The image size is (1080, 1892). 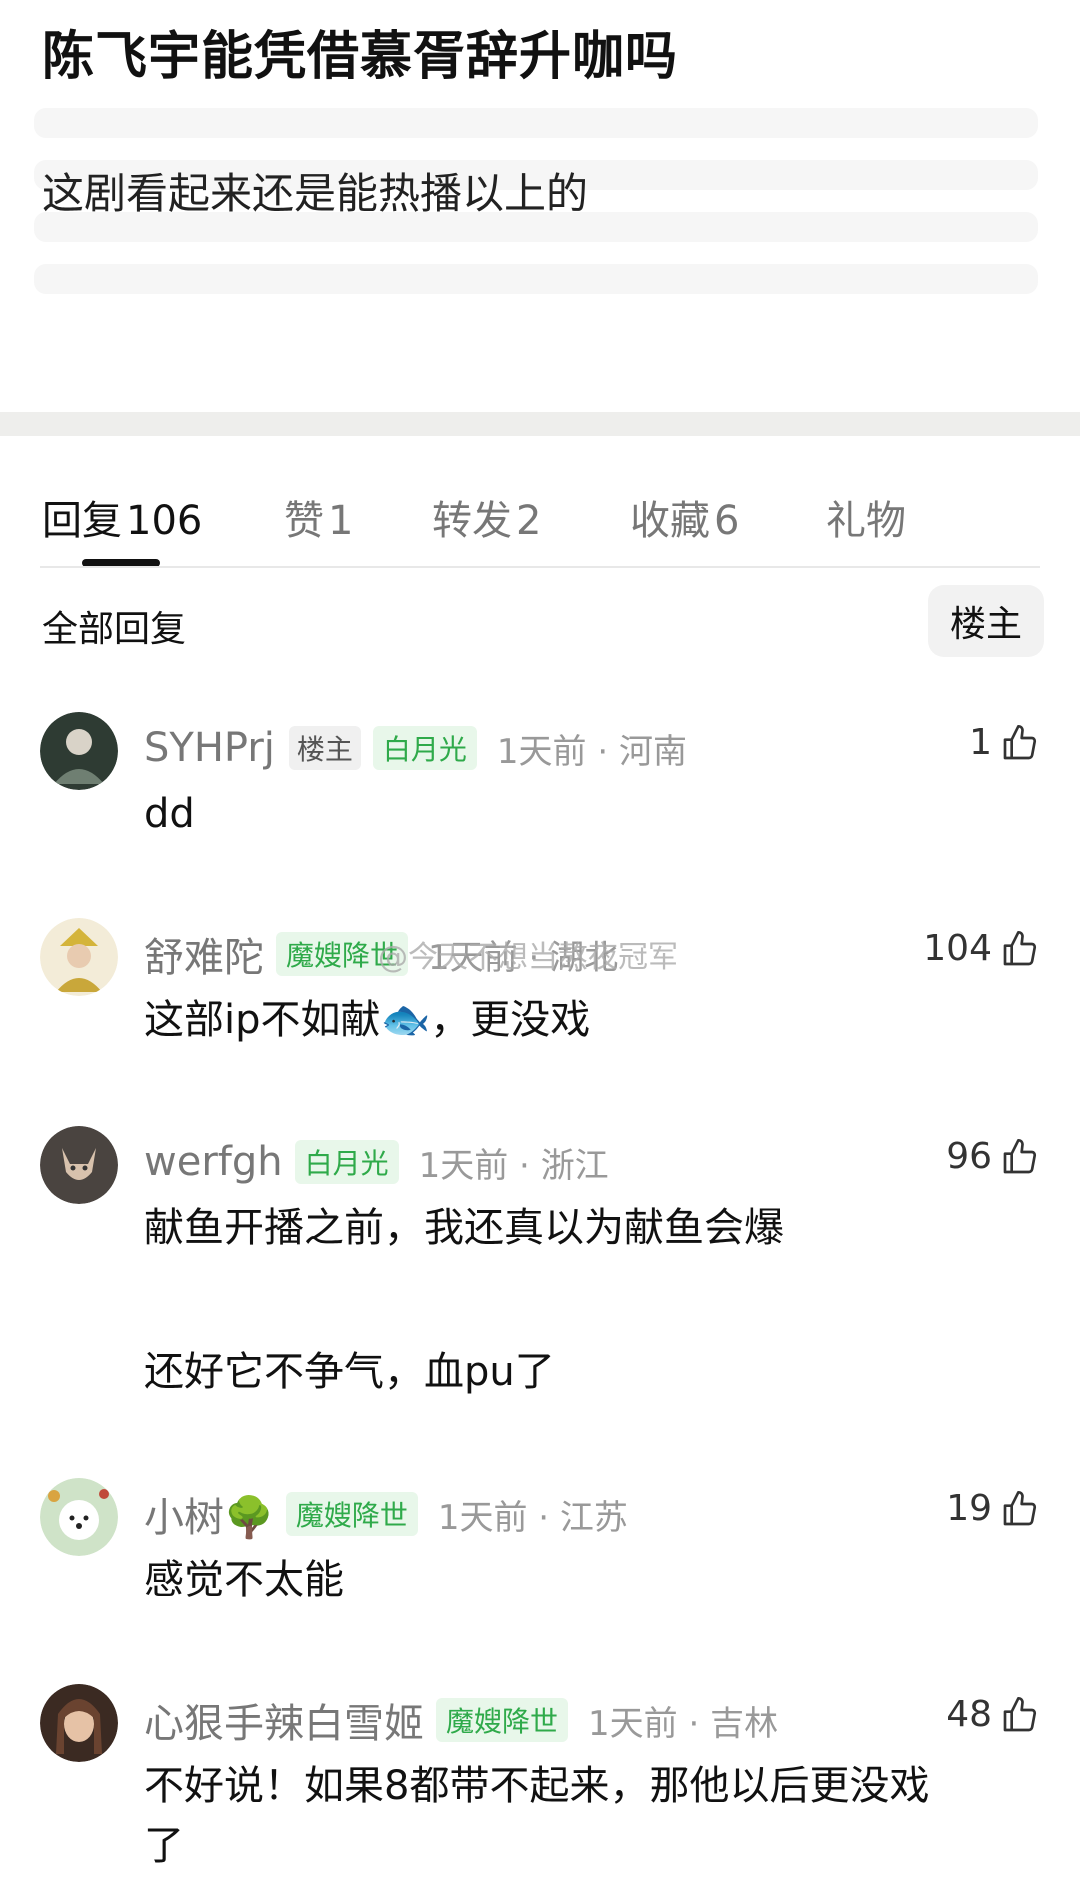 I want to click on tab-bar: 回复 106 赞1 转发 2 收藏 6 礼物, so click(x=540, y=502).